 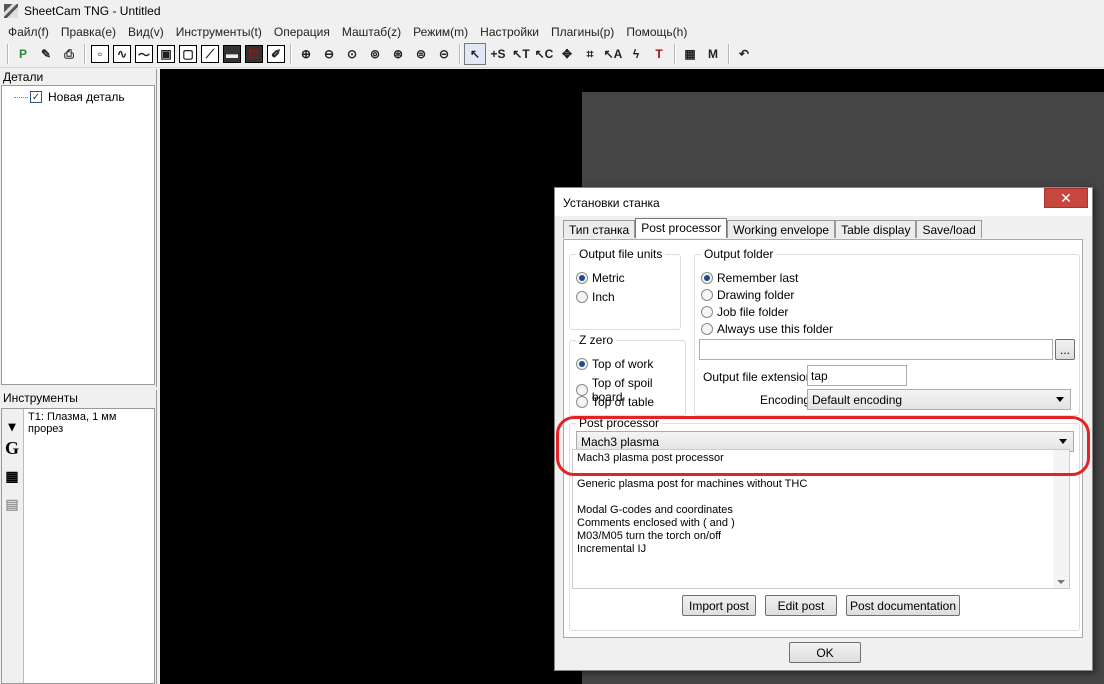 I want to click on radio-remember-last: Remember last, so click(x=749, y=278).